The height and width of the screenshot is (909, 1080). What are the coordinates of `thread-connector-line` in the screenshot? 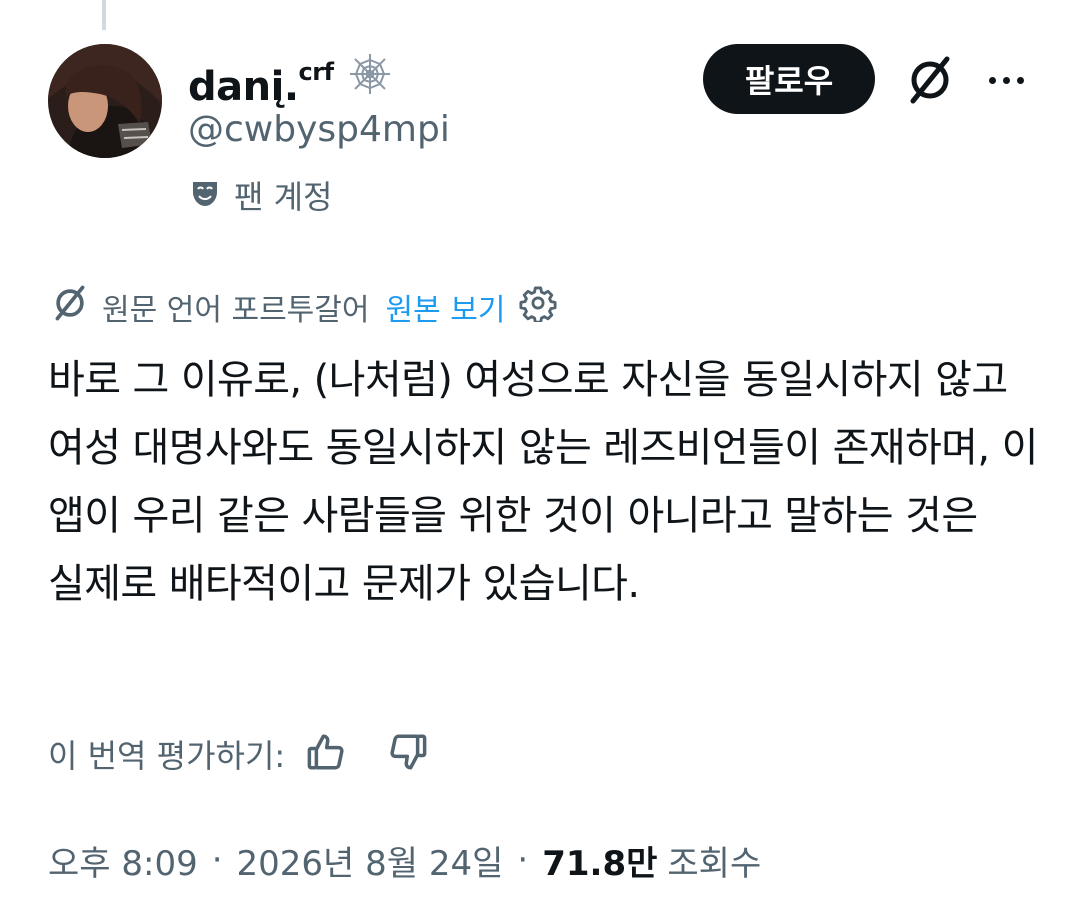 It's located at (104, 15).